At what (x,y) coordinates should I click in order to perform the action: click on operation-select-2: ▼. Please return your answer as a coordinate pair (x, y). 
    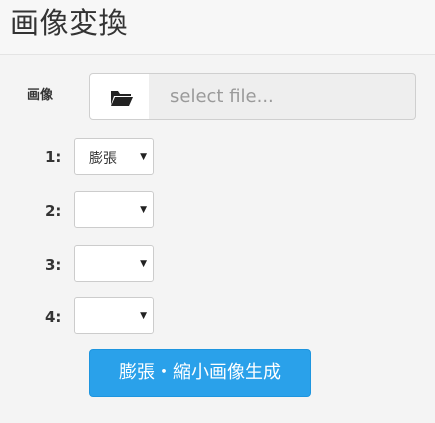
    Looking at the image, I should click on (114, 209).